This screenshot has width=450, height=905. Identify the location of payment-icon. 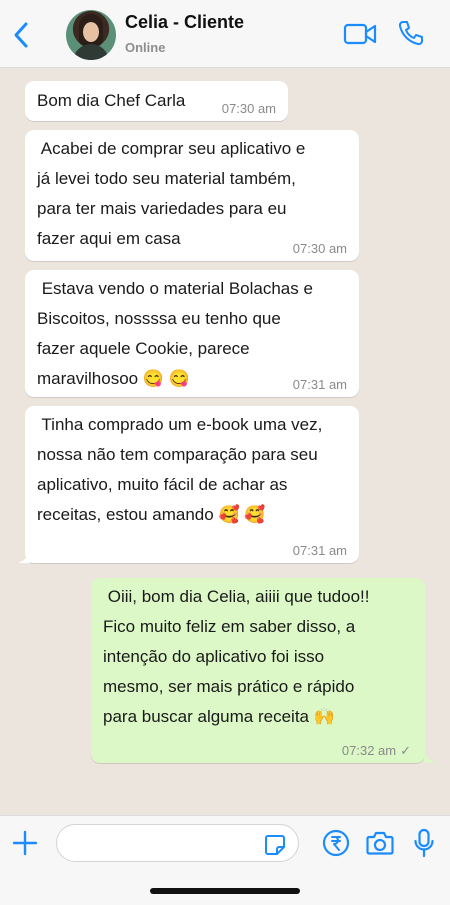
(336, 843).